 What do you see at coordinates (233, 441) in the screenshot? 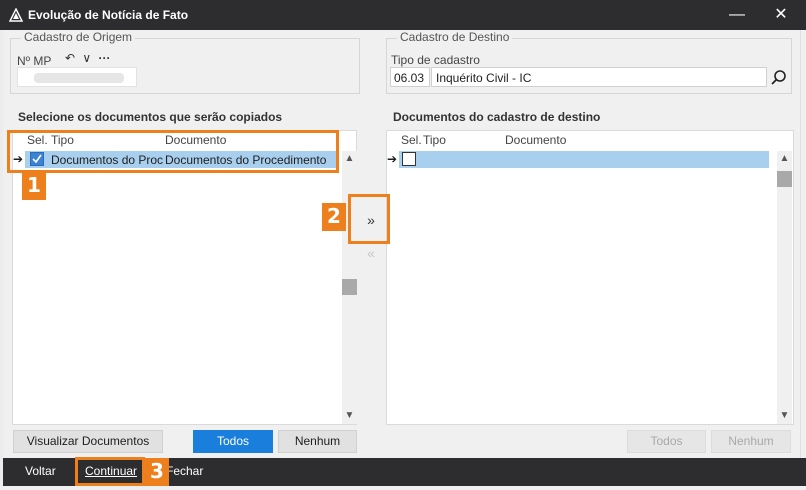
I see `todos-button: Todos` at bounding box center [233, 441].